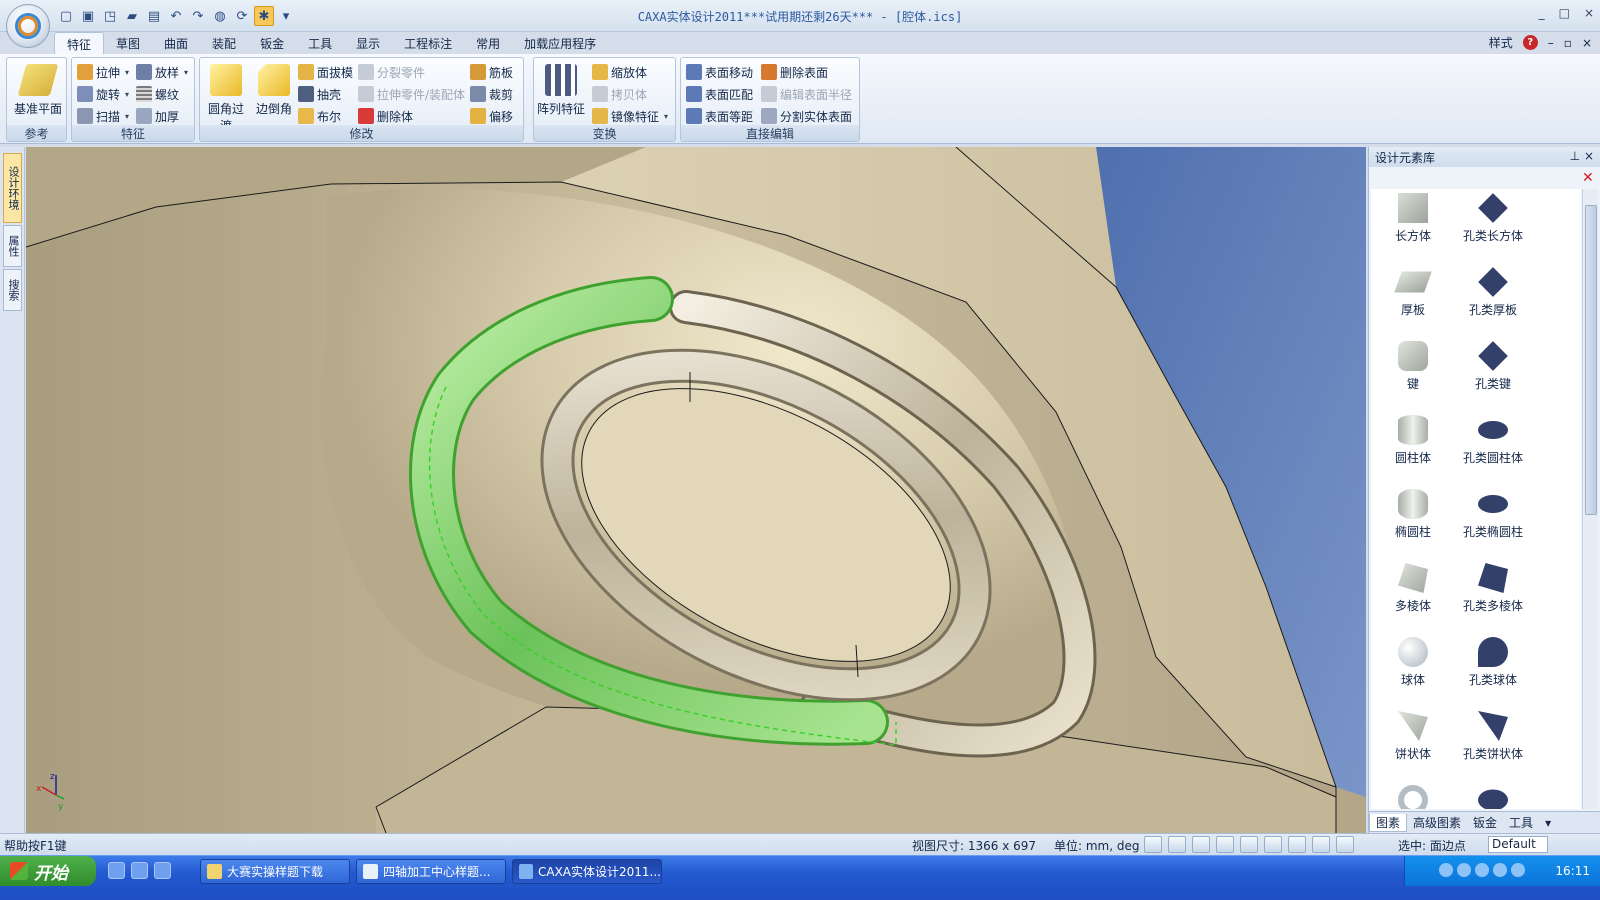  I want to click on edit-face-radius-button: 编辑表面半径, so click(806, 94).